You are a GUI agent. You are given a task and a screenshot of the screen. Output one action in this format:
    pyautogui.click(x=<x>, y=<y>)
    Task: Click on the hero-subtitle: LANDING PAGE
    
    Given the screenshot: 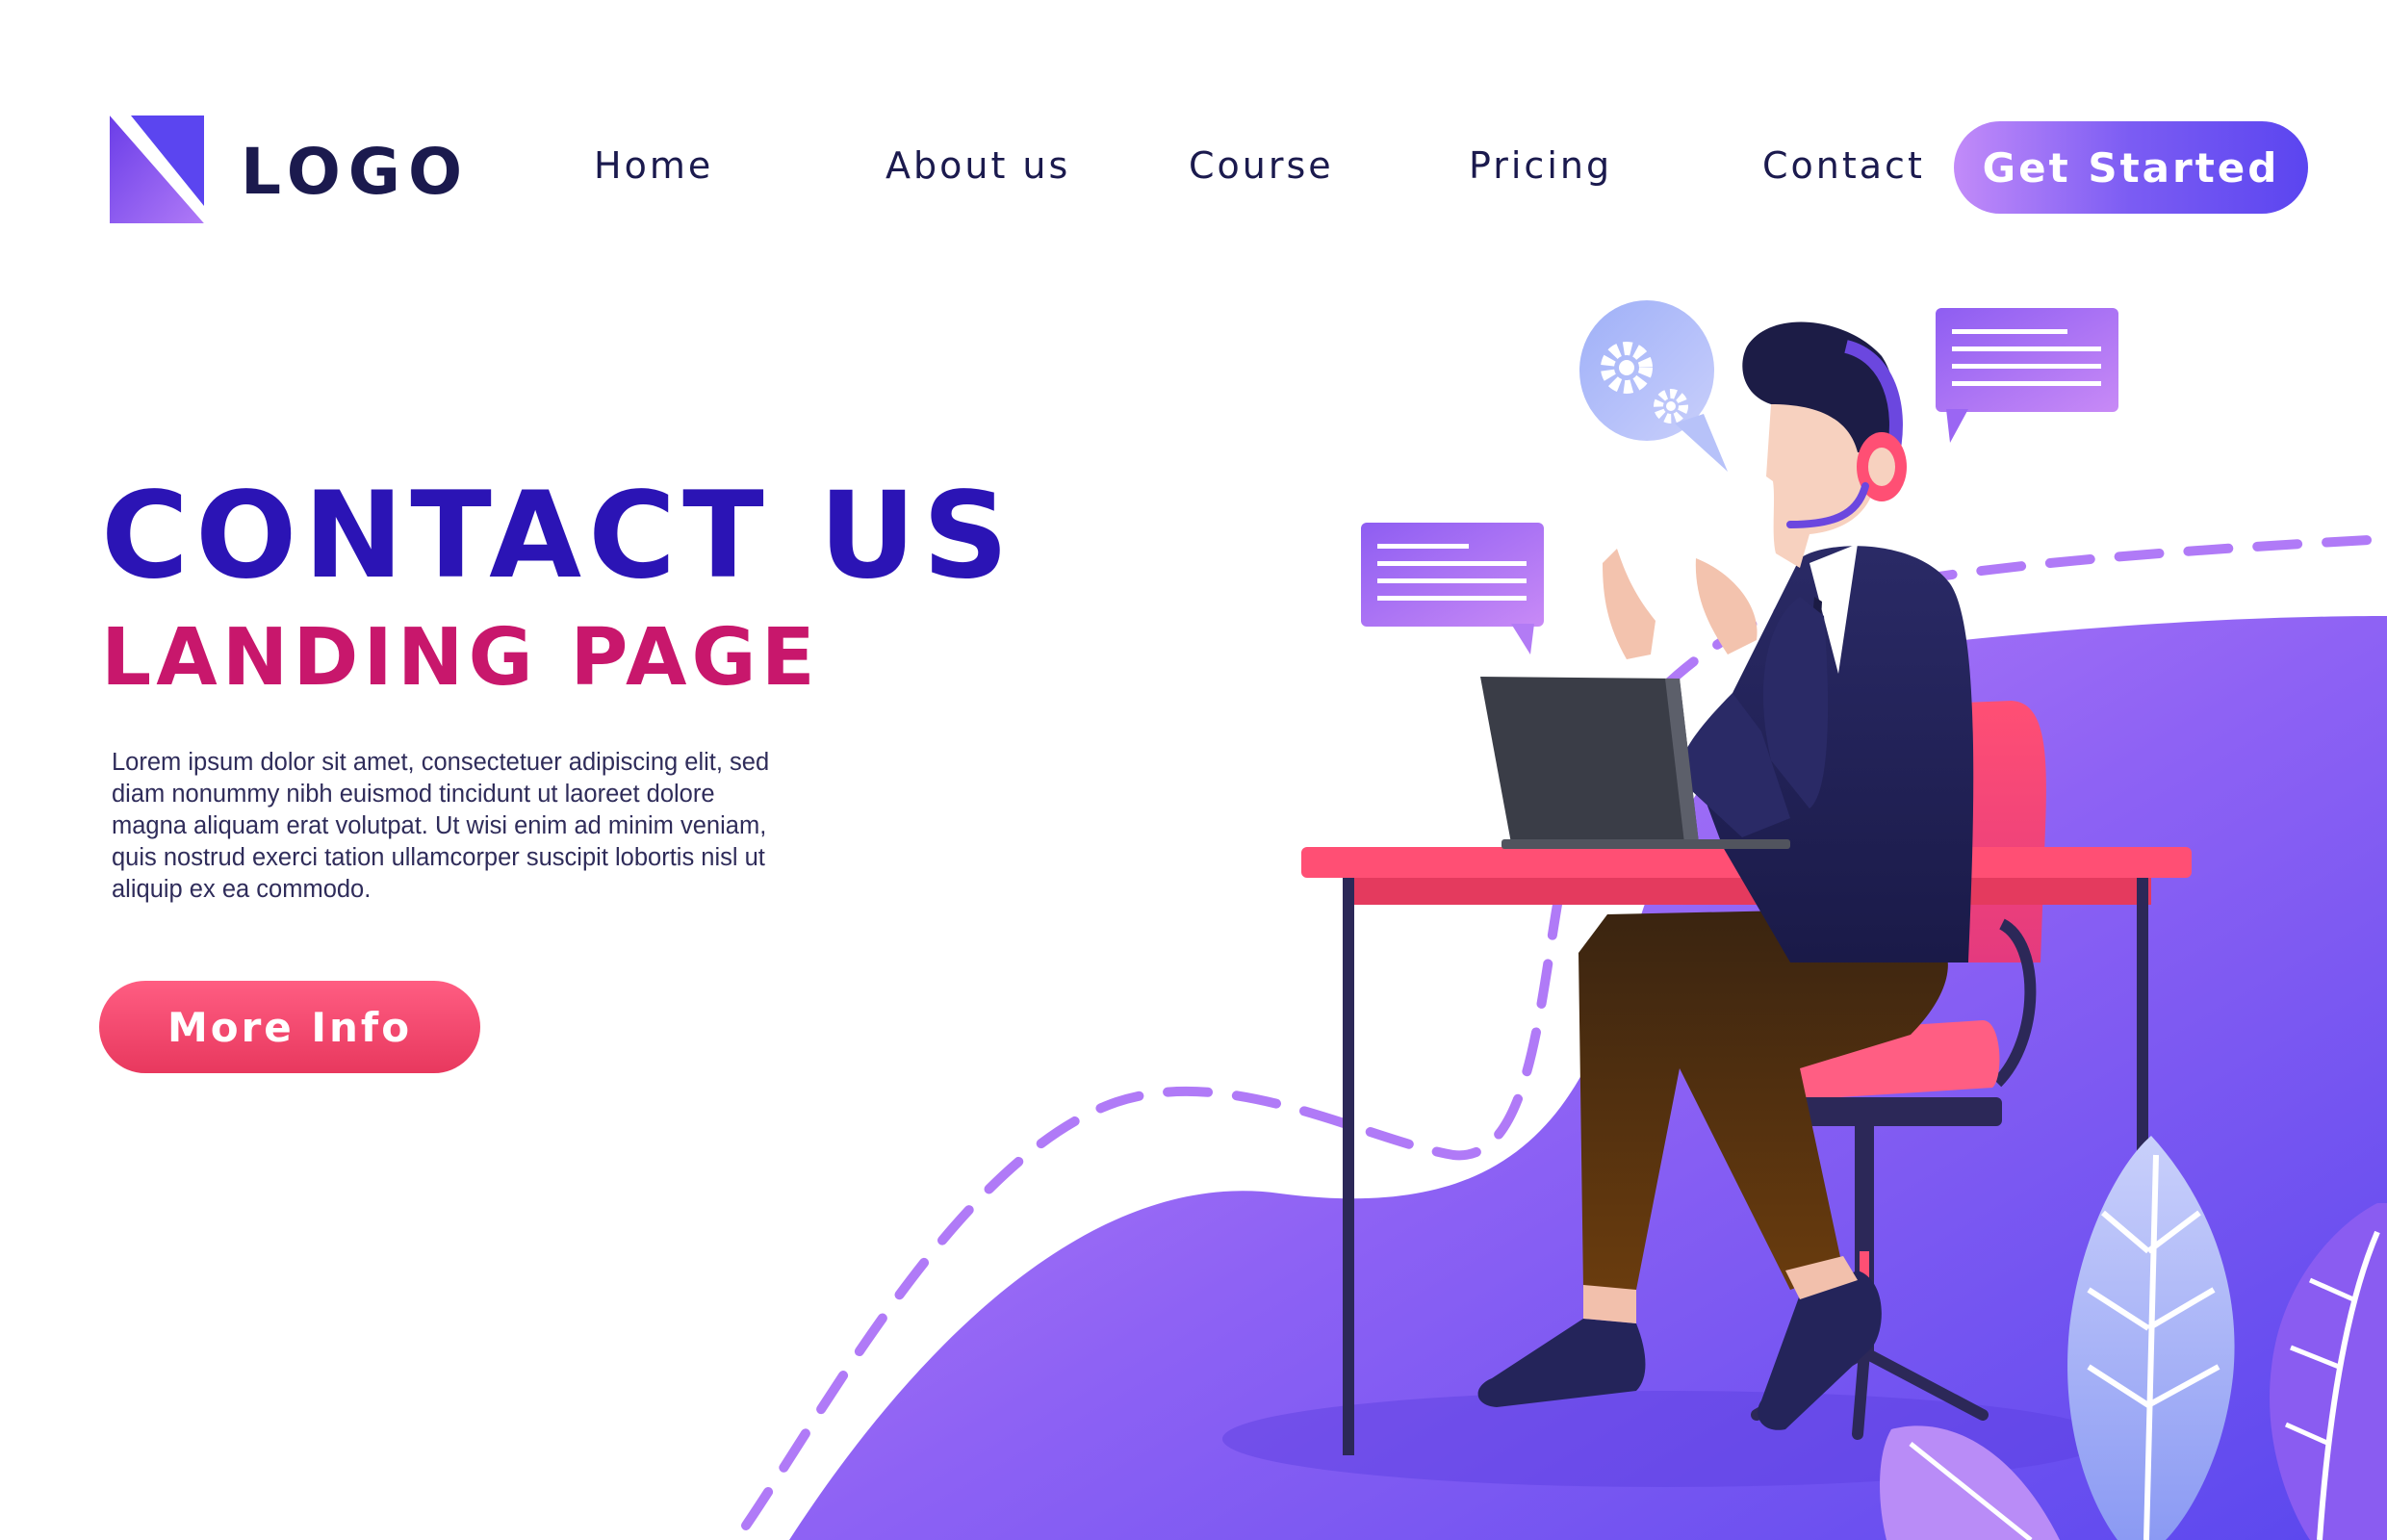 What is the action you would take?
    pyautogui.click(x=460, y=658)
    